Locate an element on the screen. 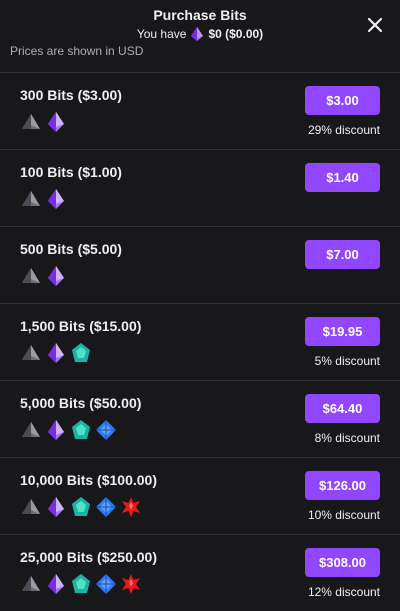  buy-button: $7.00 is located at coordinates (342, 254).